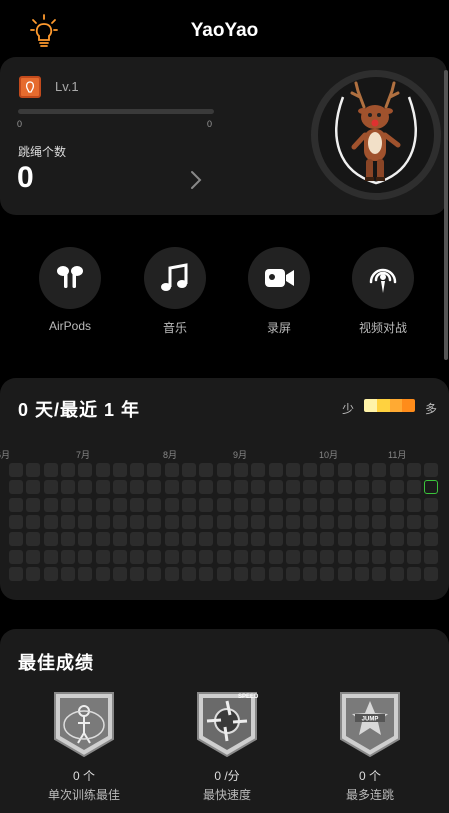 This screenshot has width=449, height=813. I want to click on medal-most-combo: JUMP 0 个 最多连跳, so click(370, 746).